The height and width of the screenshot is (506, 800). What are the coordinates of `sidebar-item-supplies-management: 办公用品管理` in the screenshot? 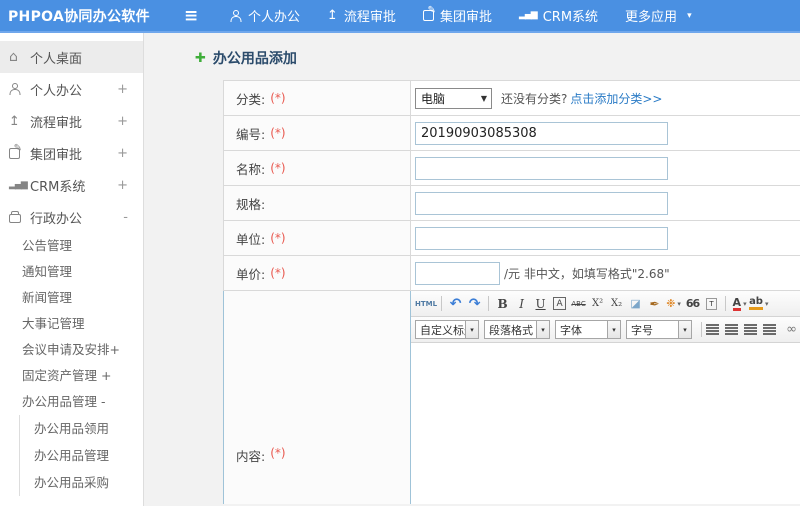 It's located at (81, 455).